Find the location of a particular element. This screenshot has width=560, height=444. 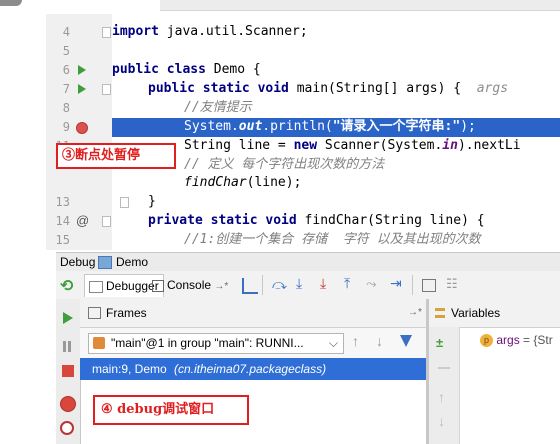

step-out-icon: ⤒ is located at coordinates (351, 283).